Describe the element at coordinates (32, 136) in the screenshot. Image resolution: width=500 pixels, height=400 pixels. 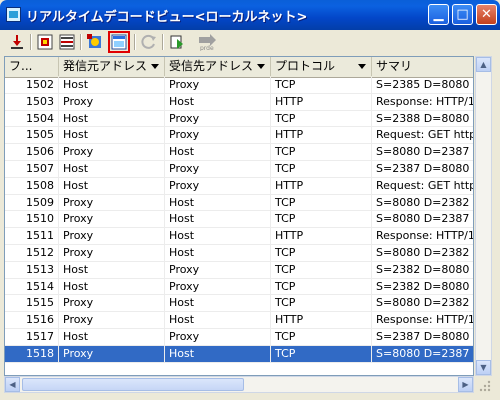
I see `frame-cell: 1505` at that location.